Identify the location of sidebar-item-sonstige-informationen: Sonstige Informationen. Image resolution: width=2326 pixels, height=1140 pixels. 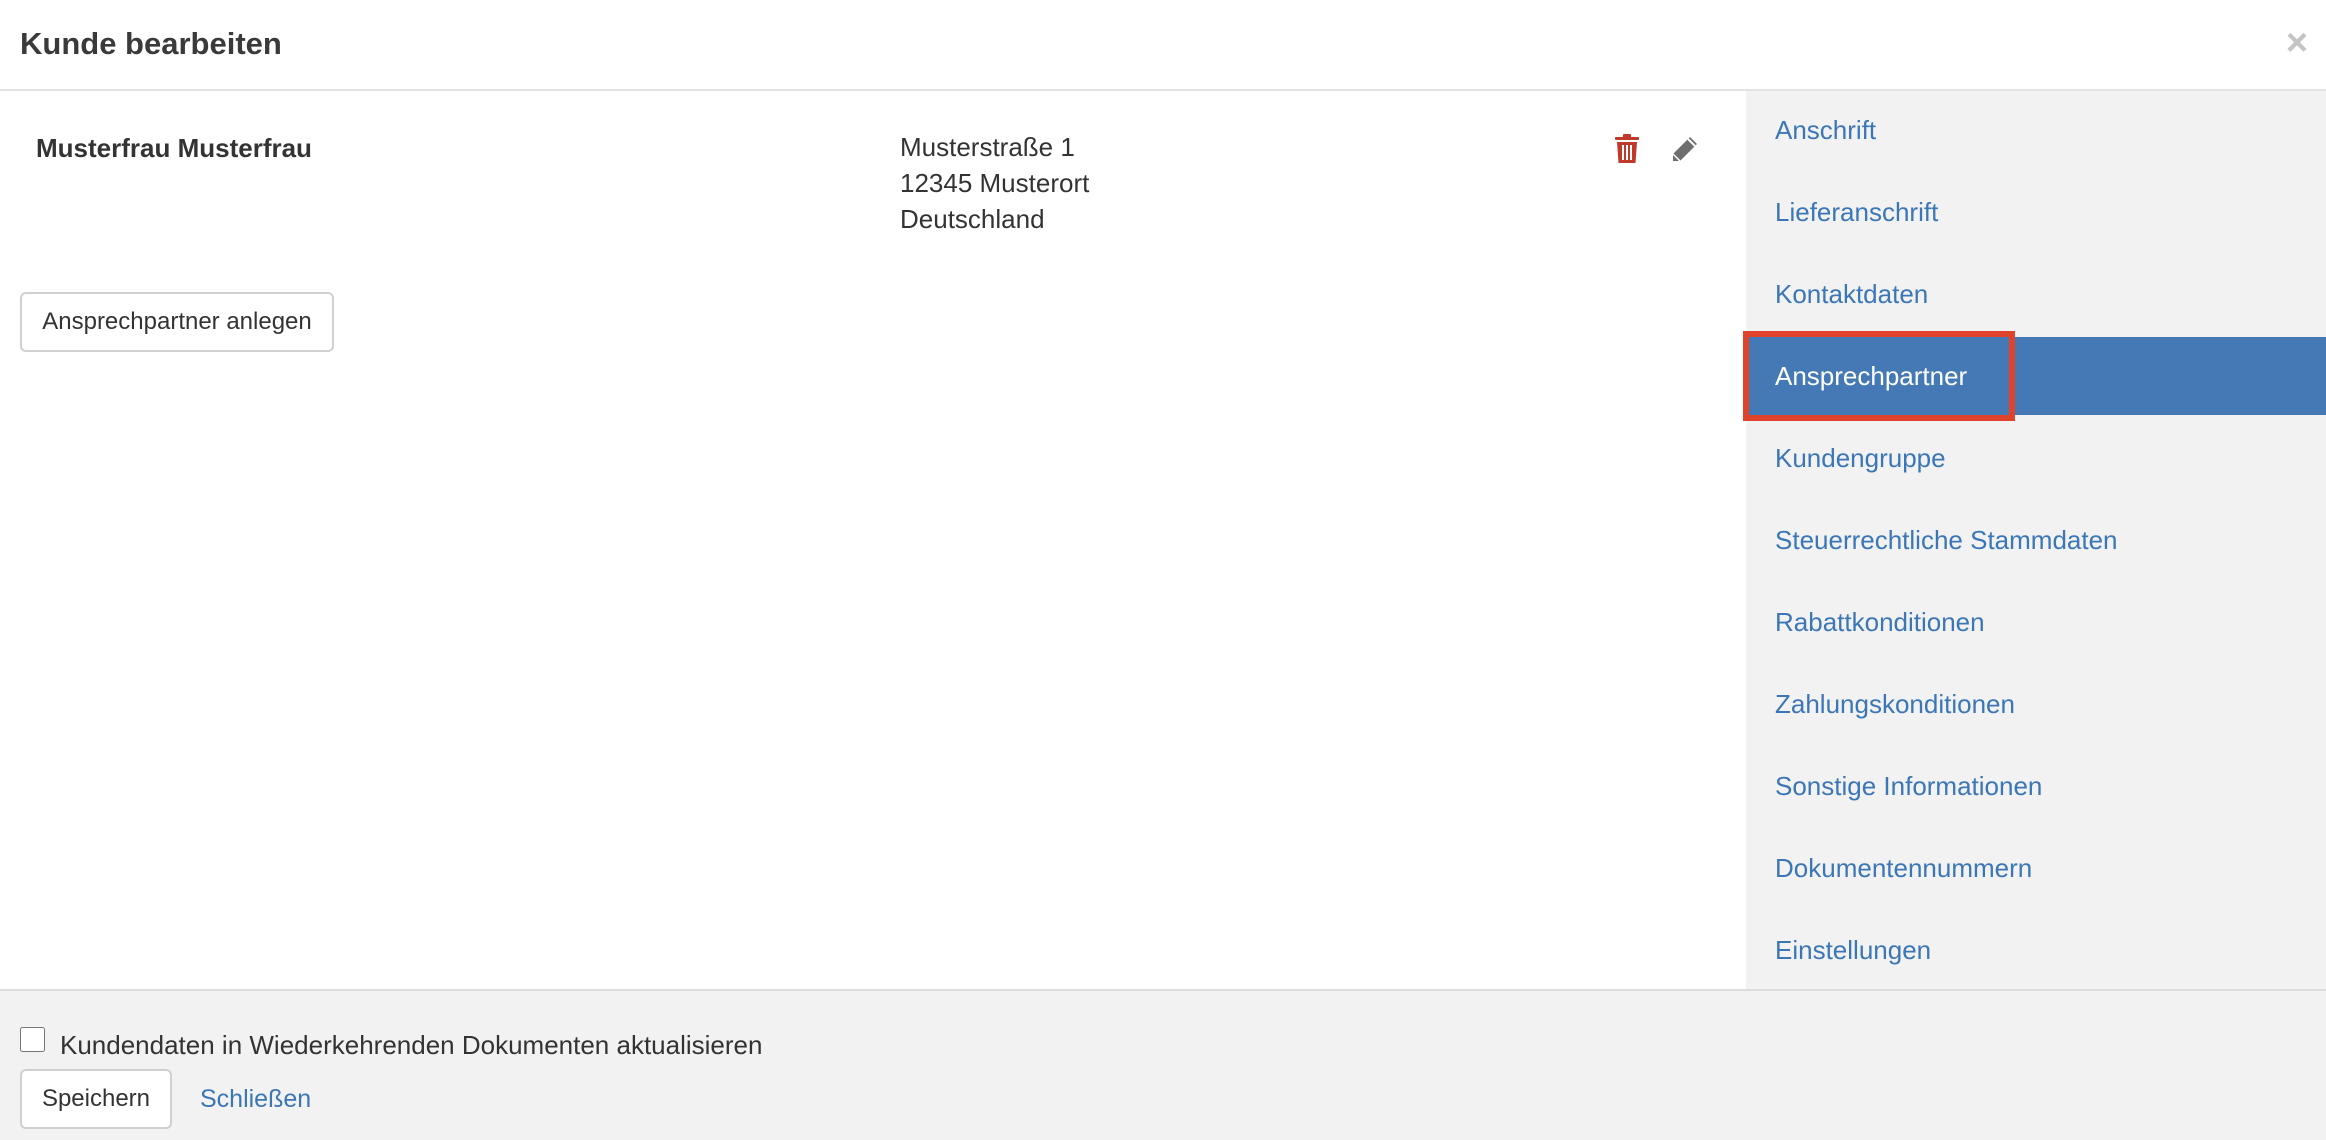
(2036, 786).